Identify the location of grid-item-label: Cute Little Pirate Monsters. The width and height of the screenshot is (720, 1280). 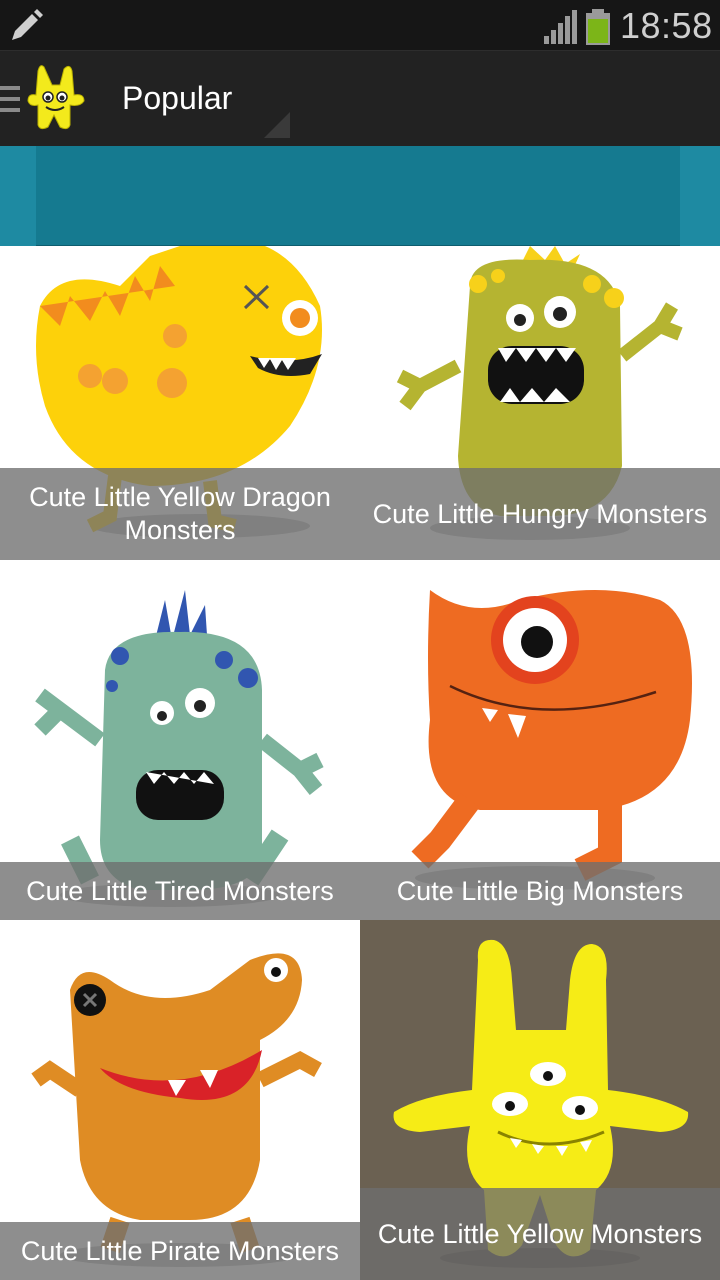
(180, 1251).